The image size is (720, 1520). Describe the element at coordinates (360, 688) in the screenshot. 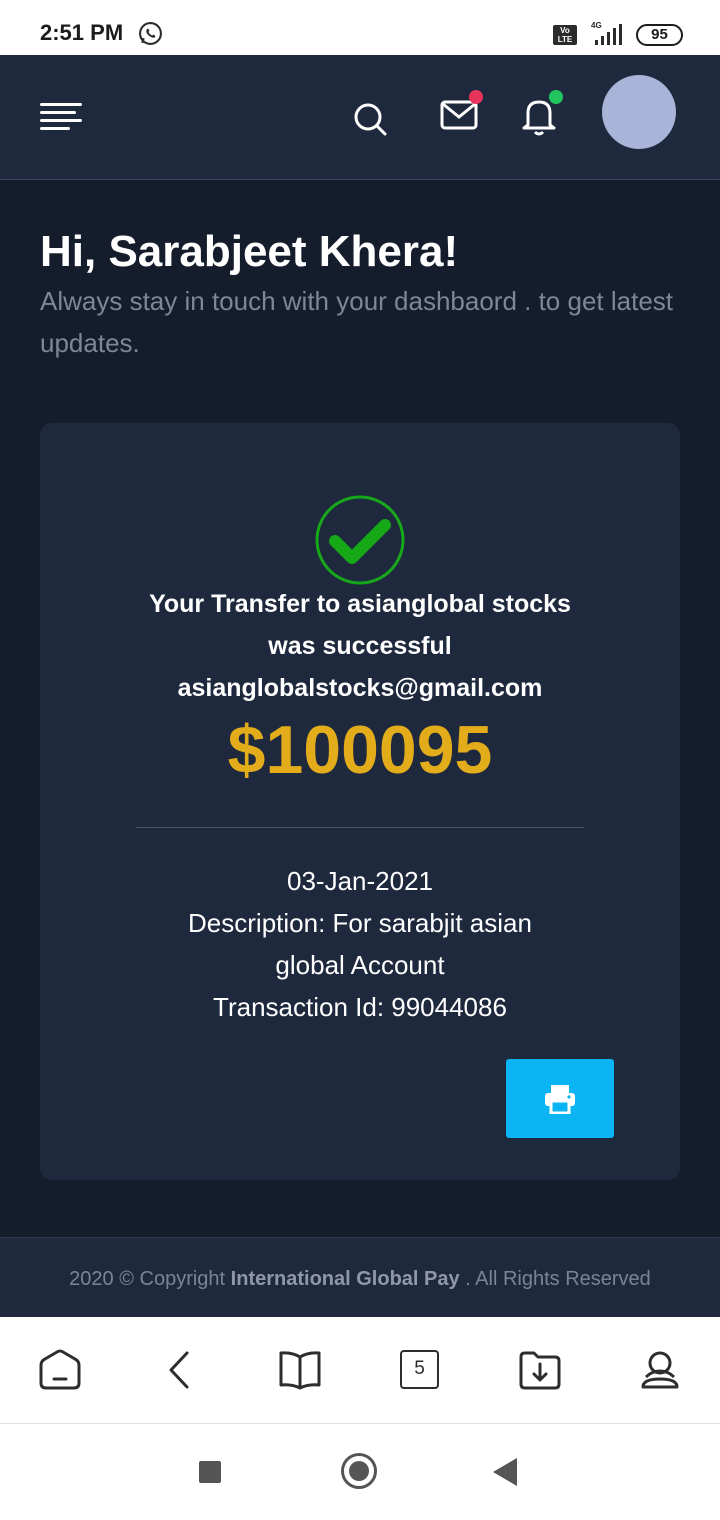

I see `recipient-email: asianglobalstocks@gmail.com` at that location.